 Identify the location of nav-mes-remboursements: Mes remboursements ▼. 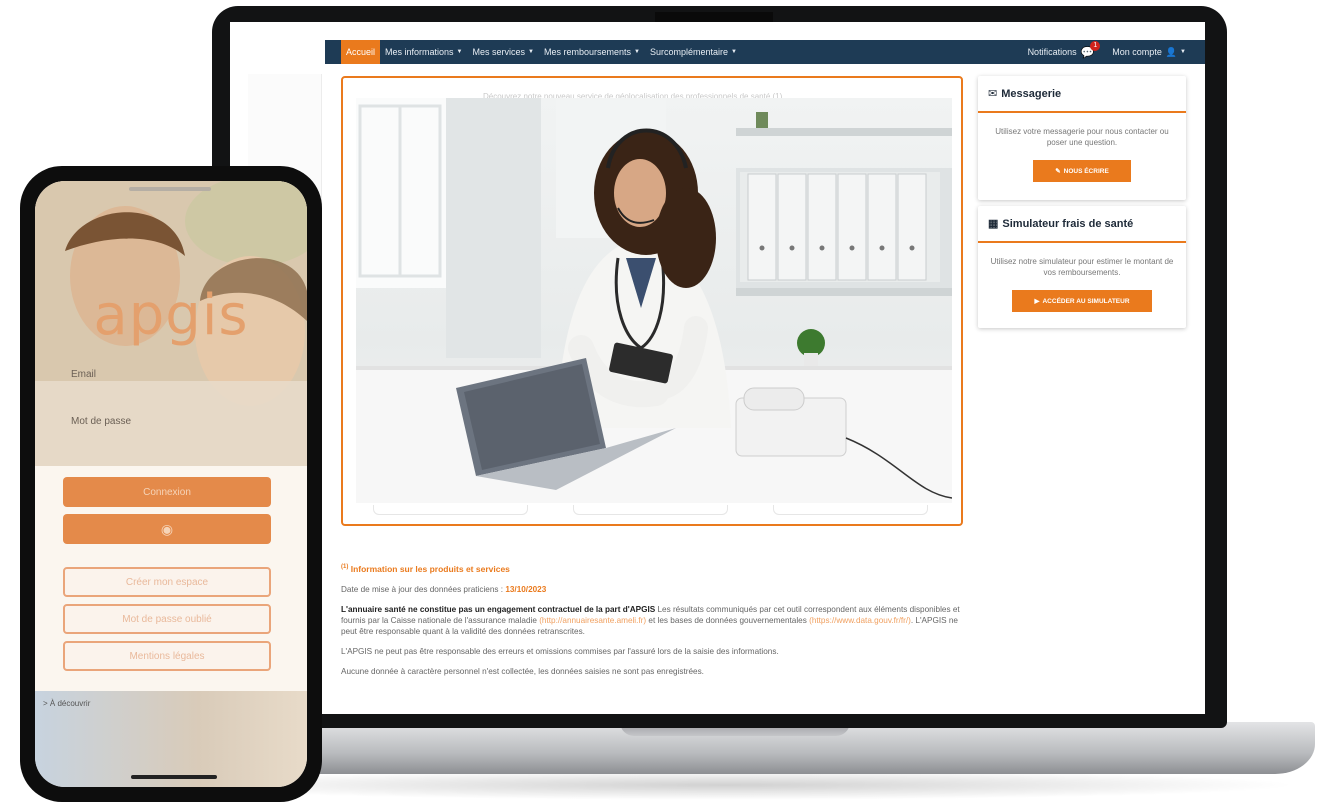
(592, 52).